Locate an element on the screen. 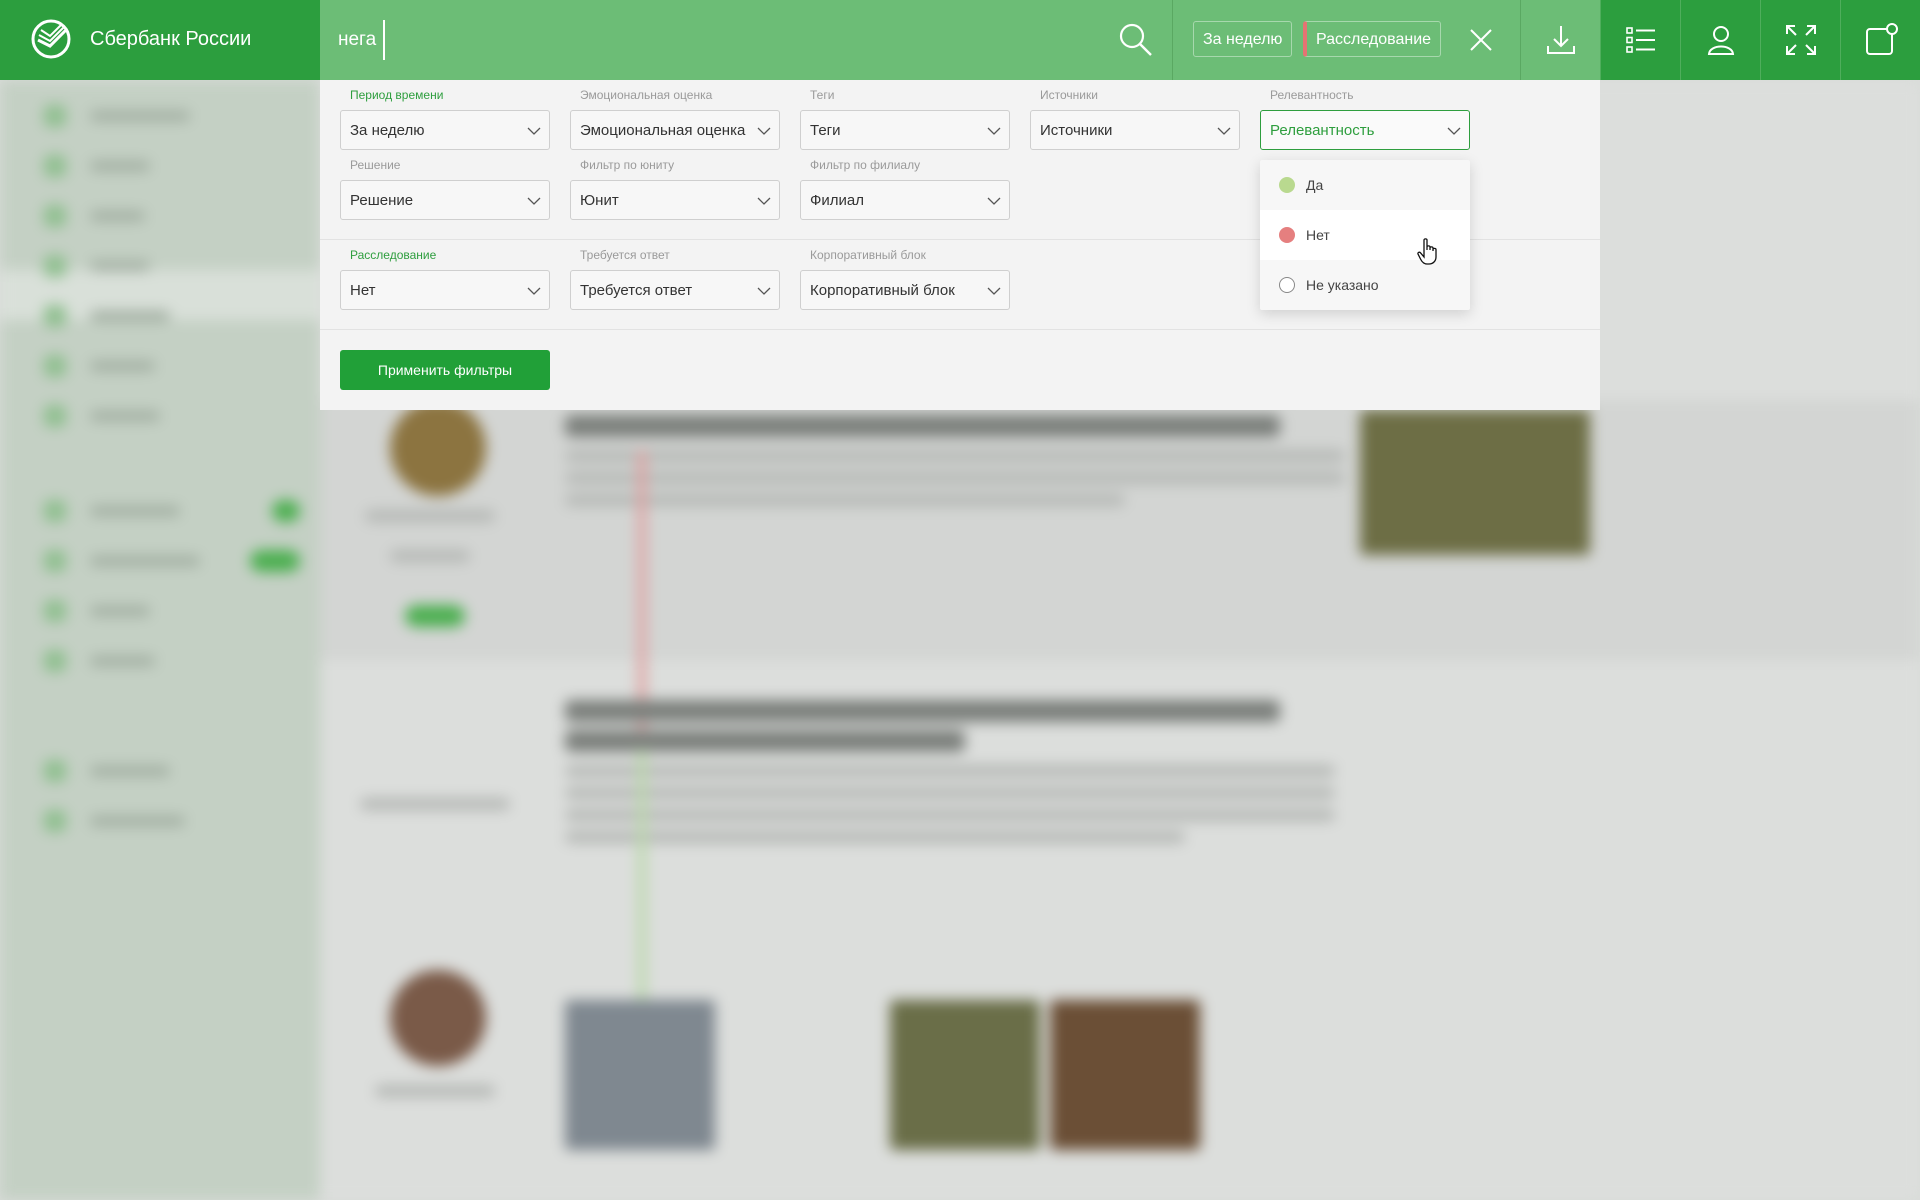 This screenshot has height=1200, width=1920. select-value: Решение is located at coordinates (382, 200).